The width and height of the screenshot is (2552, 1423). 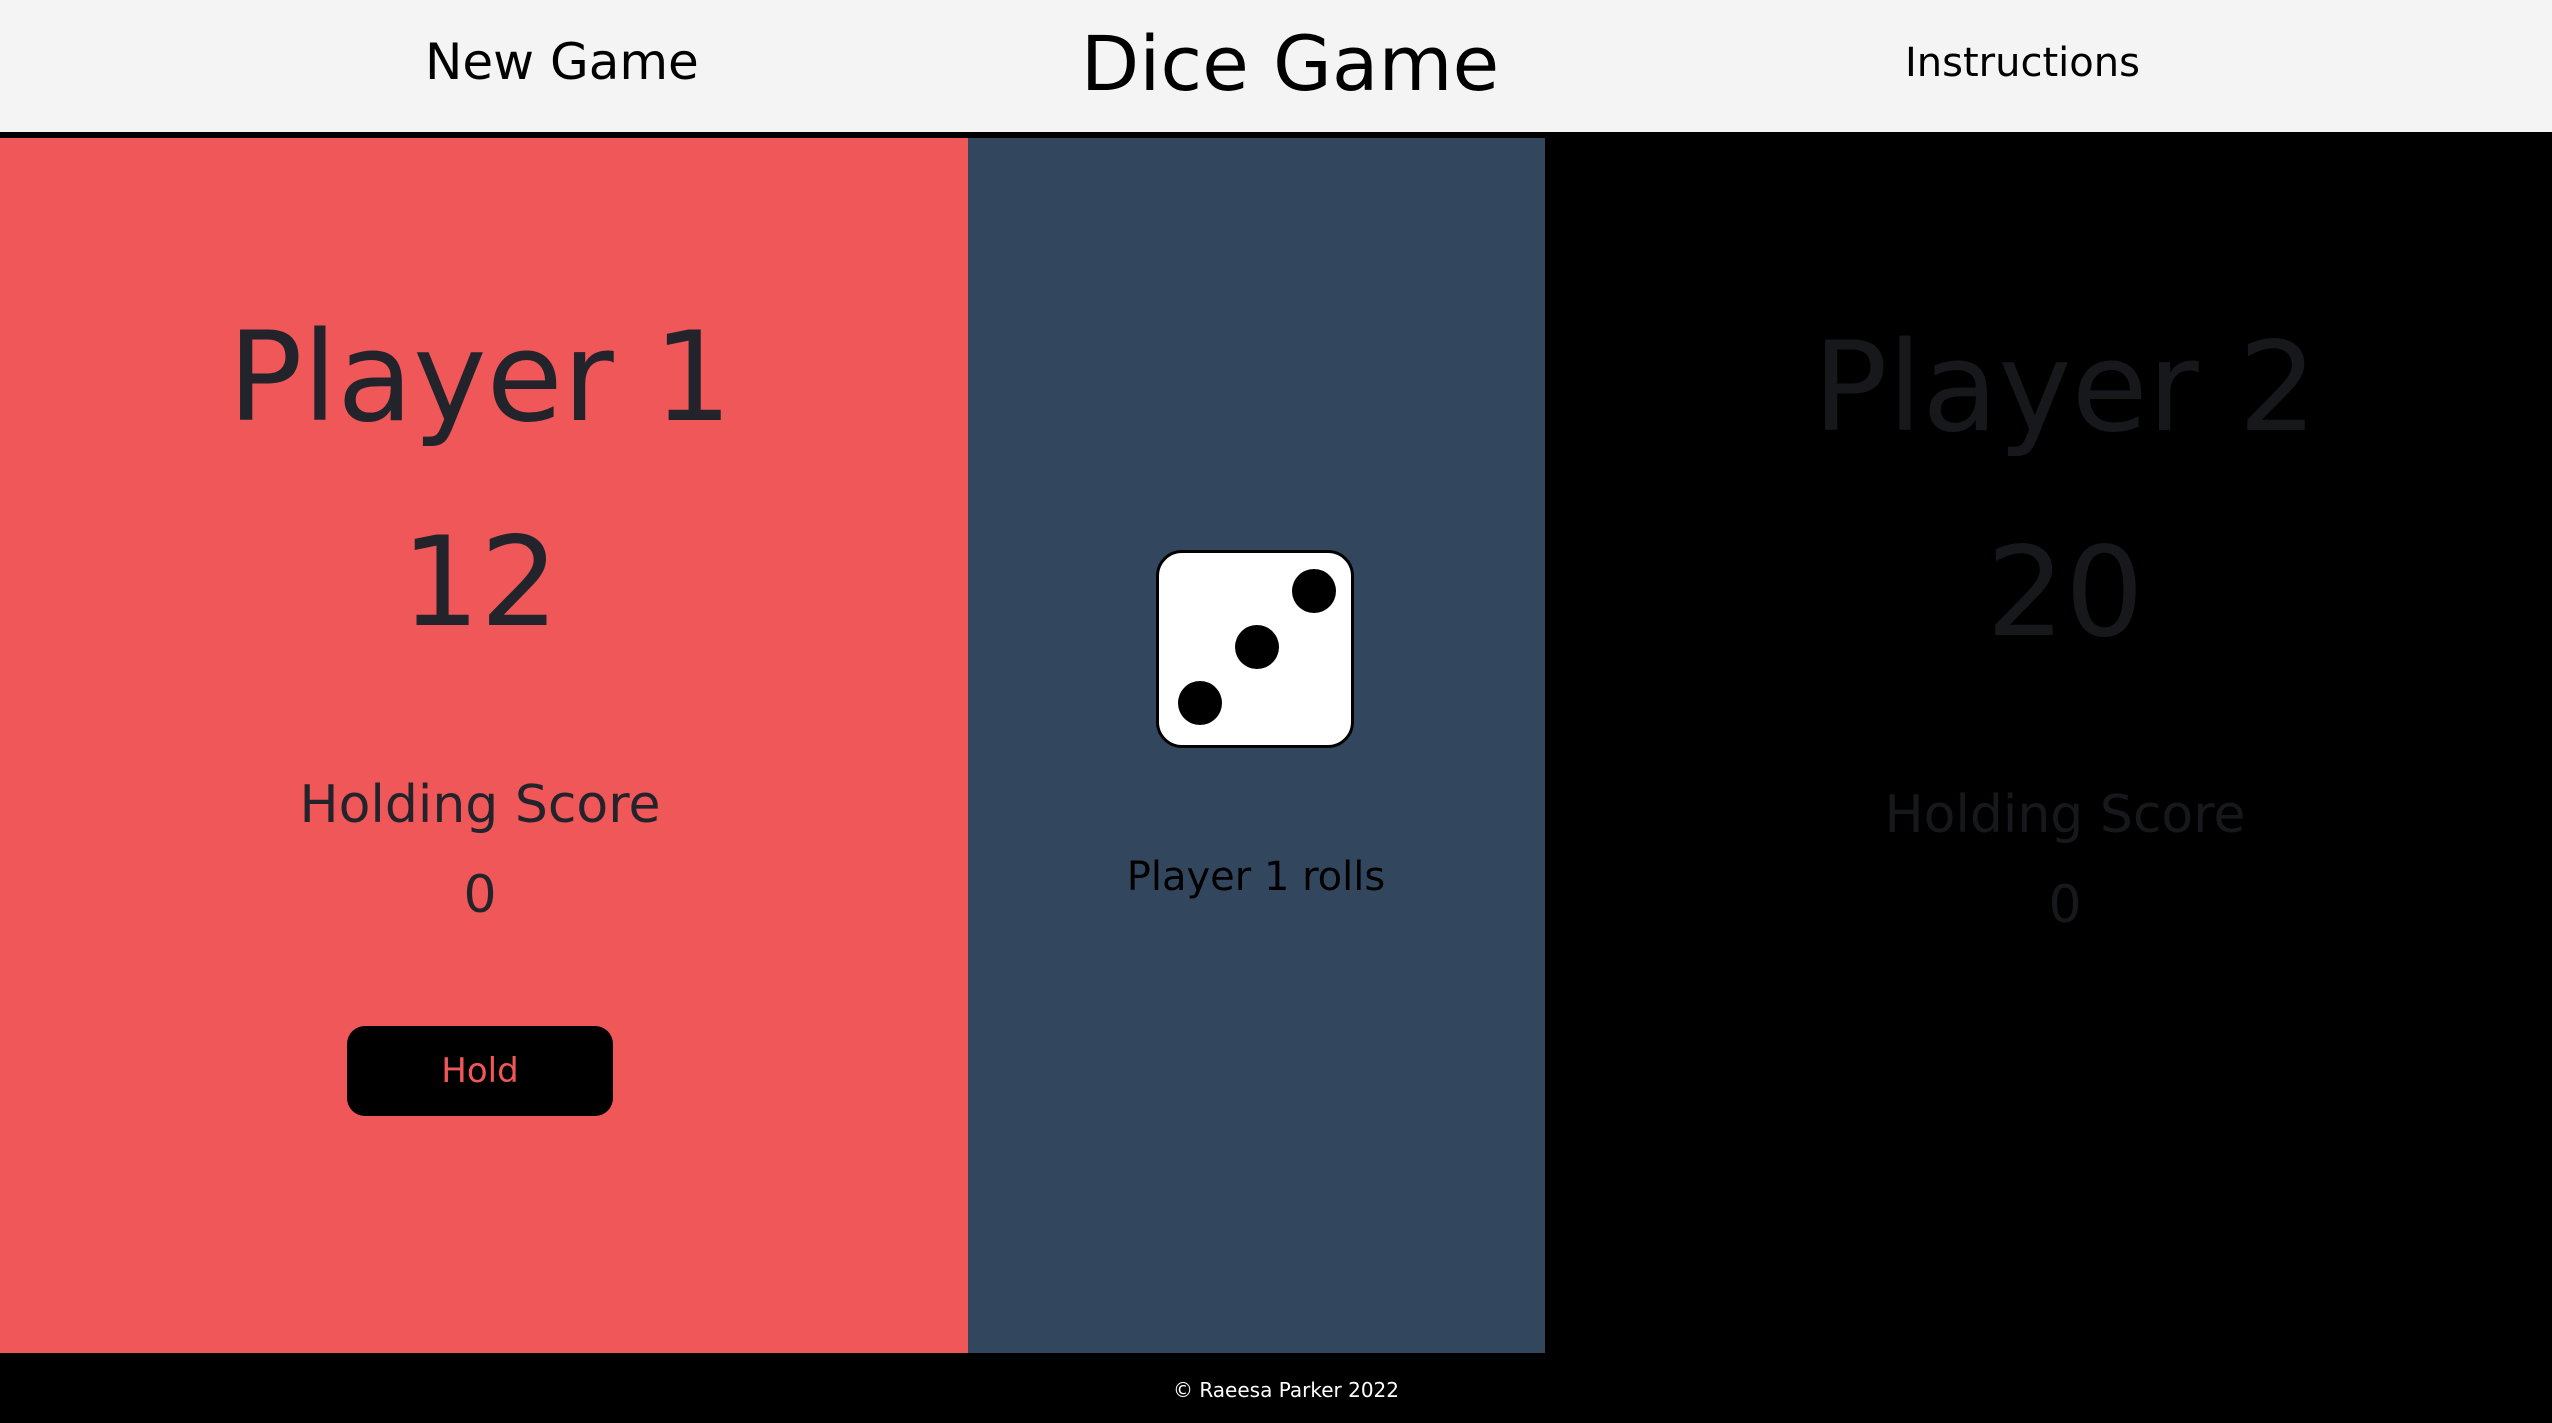 What do you see at coordinates (2065, 388) in the screenshot?
I see `player2-name: Player 2` at bounding box center [2065, 388].